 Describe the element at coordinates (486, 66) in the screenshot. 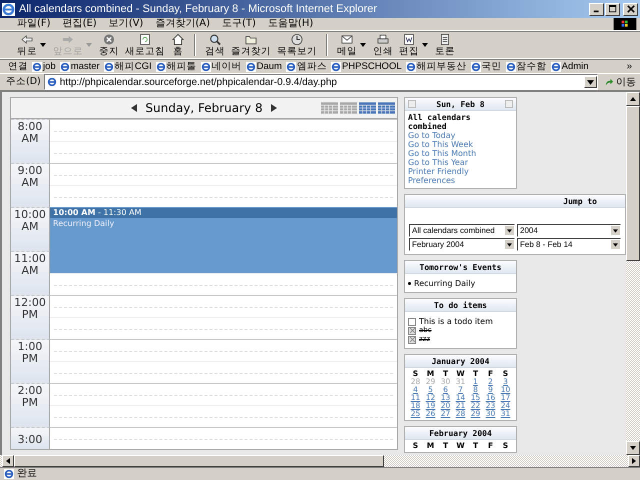

I see `favorite-link: 국민` at that location.